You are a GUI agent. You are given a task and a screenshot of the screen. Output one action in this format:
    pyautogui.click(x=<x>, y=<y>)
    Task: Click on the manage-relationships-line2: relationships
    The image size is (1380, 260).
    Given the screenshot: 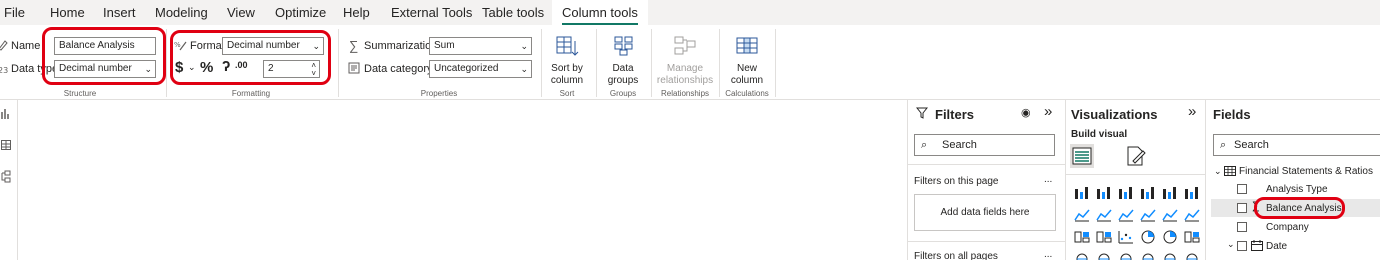 What is the action you would take?
    pyautogui.click(x=685, y=80)
    